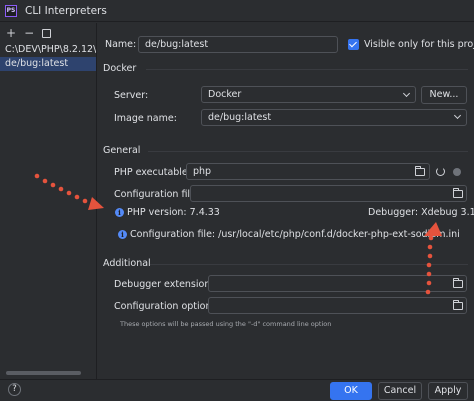  I want to click on cancel-button: Cancel, so click(400, 391).